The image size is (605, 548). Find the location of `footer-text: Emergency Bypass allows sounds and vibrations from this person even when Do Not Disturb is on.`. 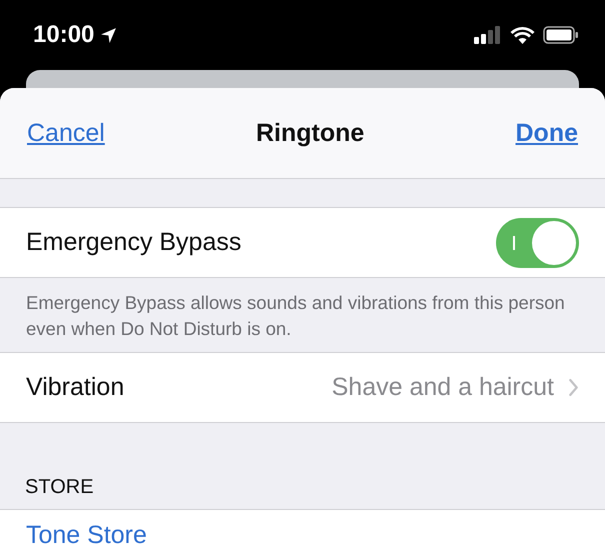

footer-text: Emergency Bypass allows sounds and vibrations from this person even when Do Not Disturb is on. is located at coordinates (296, 316).